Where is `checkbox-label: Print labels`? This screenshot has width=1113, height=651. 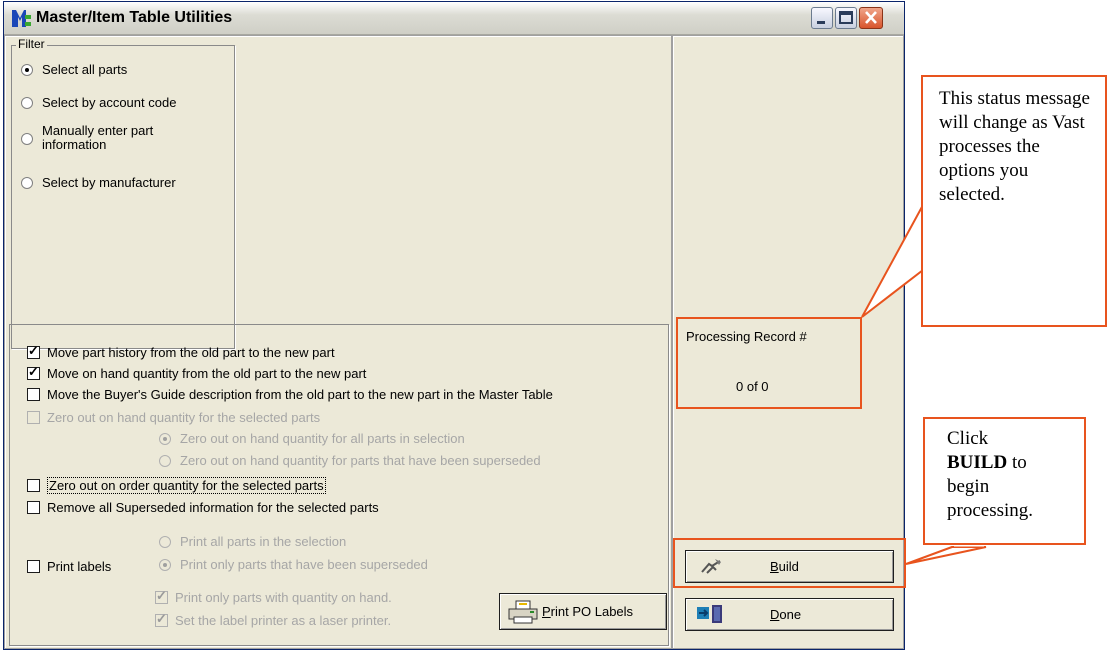
checkbox-label: Print labels is located at coordinates (79, 566).